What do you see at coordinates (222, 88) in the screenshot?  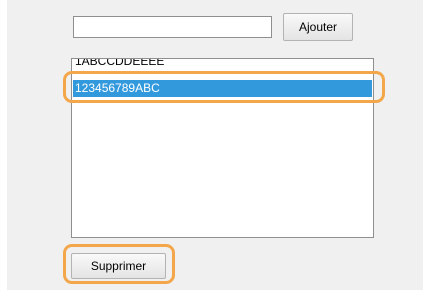 I see `list-item-selected: 123456789ABC` at bounding box center [222, 88].